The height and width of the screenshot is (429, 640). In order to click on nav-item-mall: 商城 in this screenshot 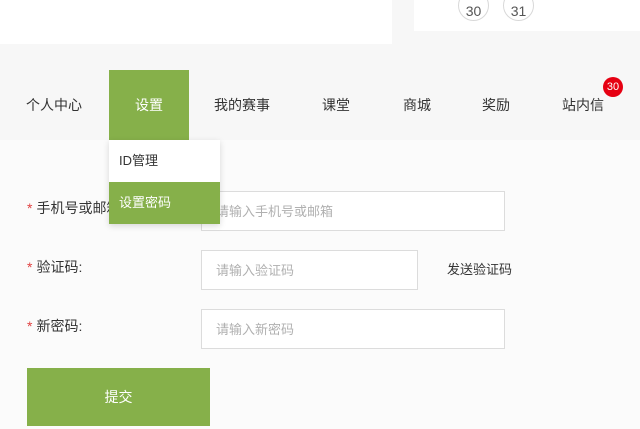, I will do `click(417, 105)`.